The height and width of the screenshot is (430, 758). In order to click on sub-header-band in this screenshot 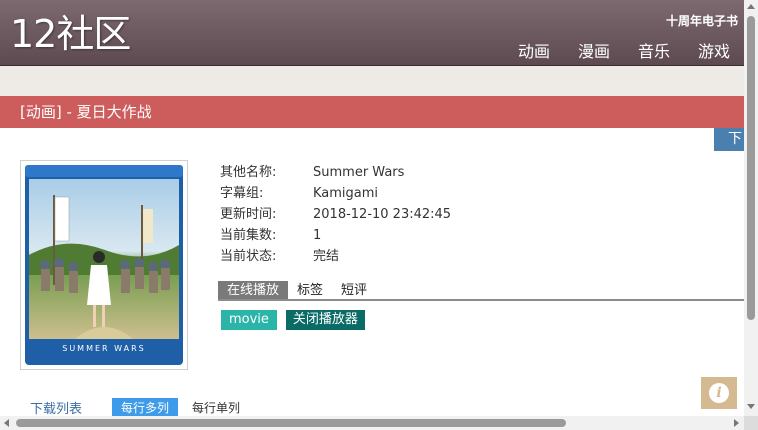, I will do `click(372, 81)`.